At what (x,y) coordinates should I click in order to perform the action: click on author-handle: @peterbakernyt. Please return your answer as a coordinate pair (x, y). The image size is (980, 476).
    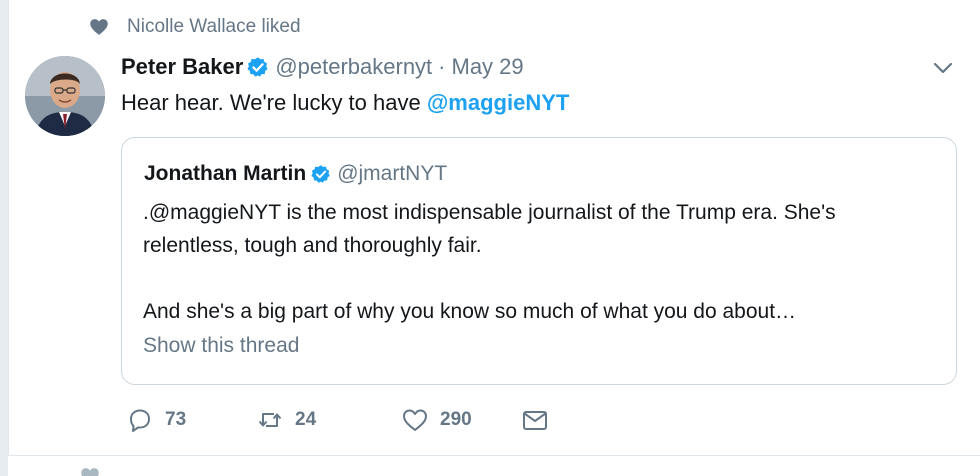
    Looking at the image, I should click on (353, 67).